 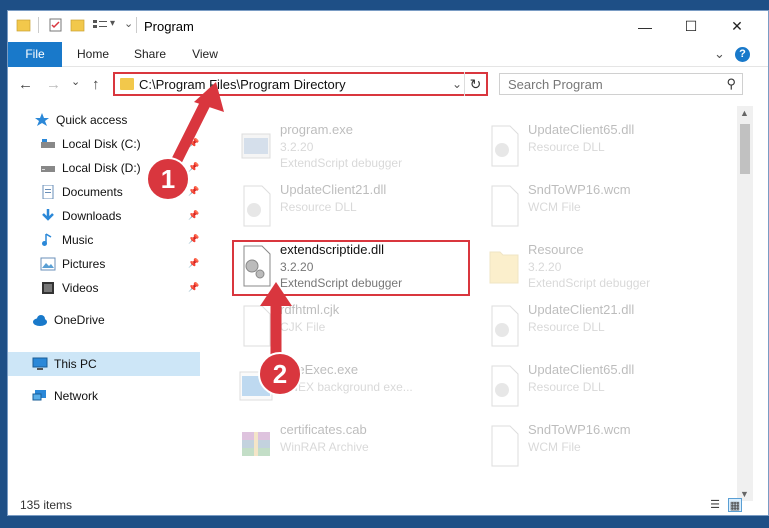 What do you see at coordinates (56, 25) in the screenshot?
I see `properties-icon` at bounding box center [56, 25].